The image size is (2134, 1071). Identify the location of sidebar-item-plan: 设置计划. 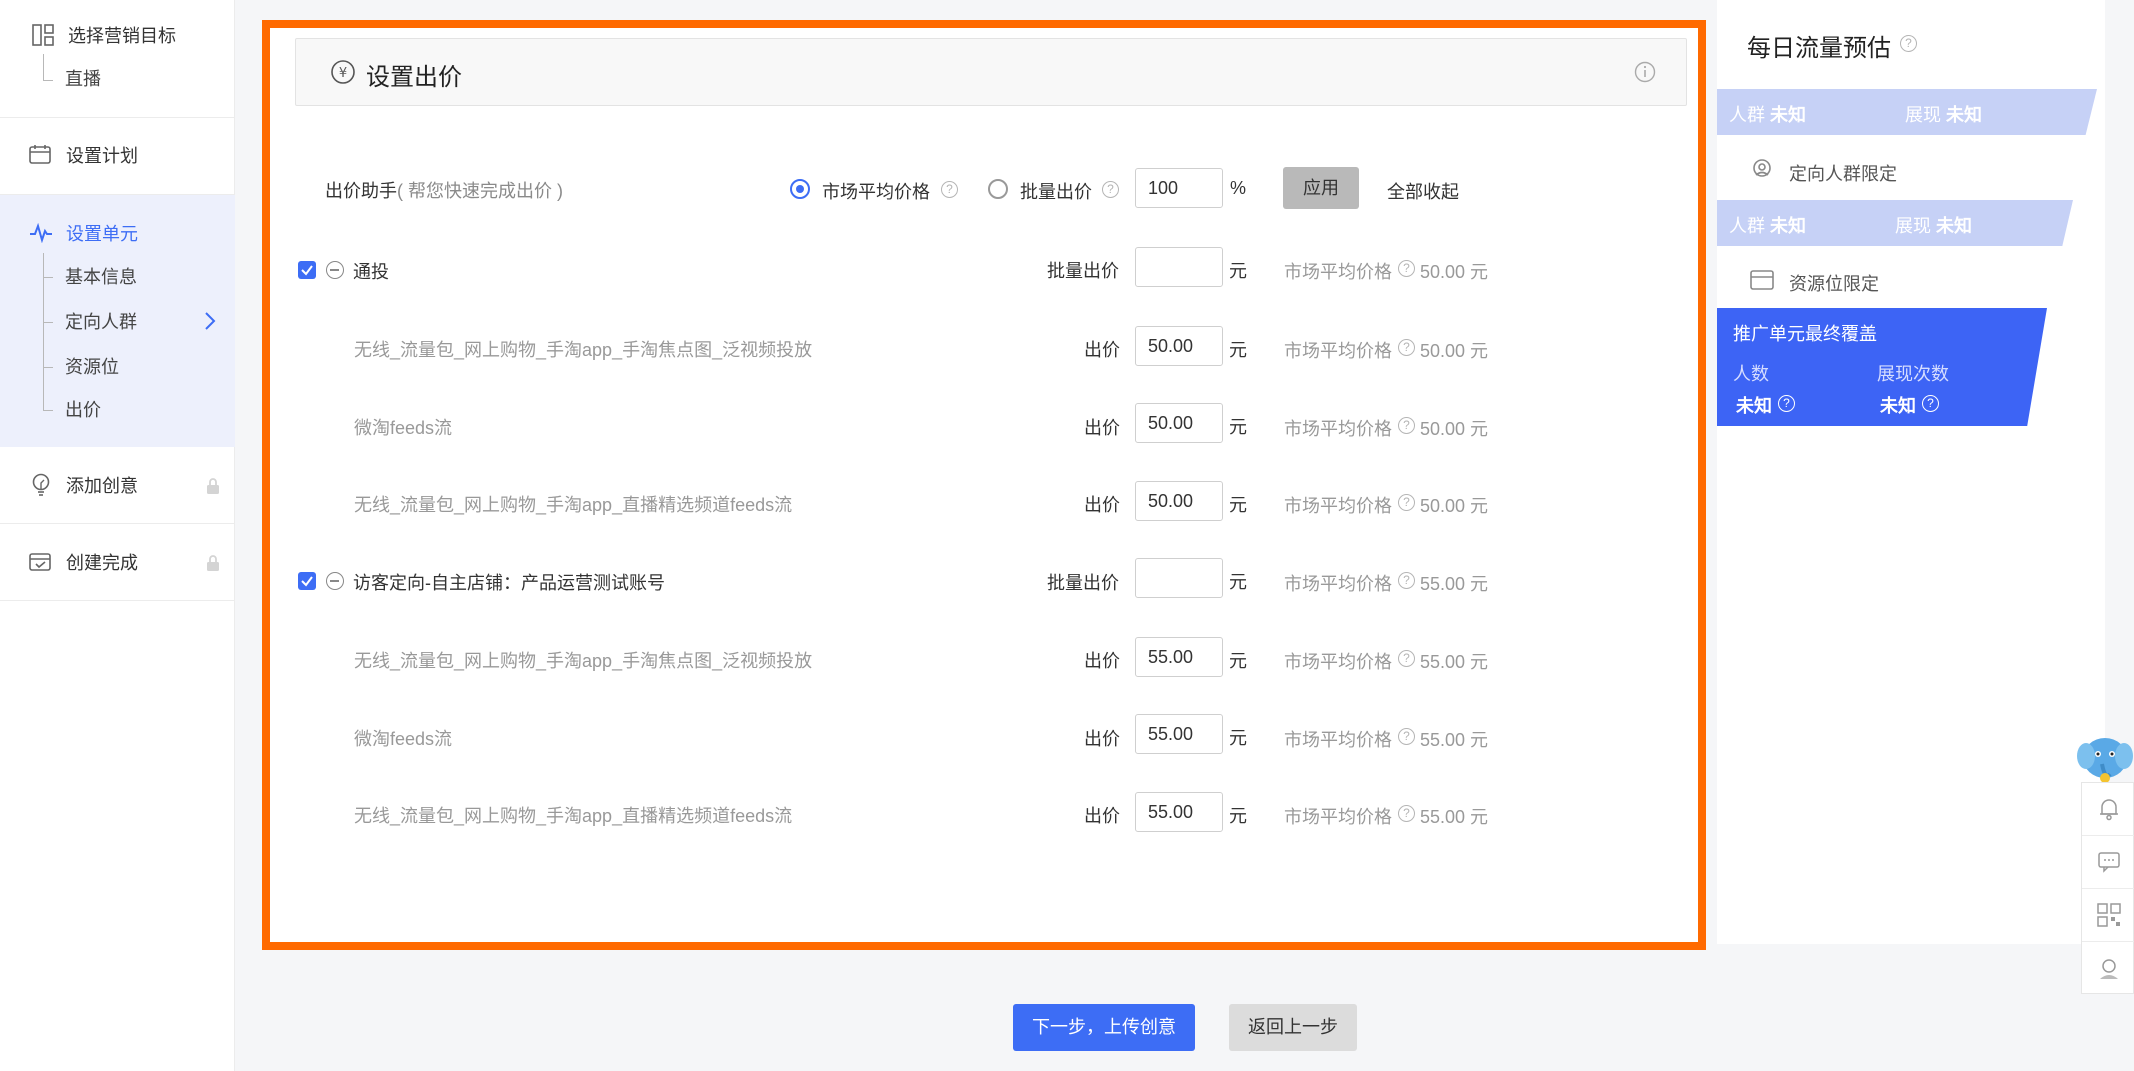
(69, 155).